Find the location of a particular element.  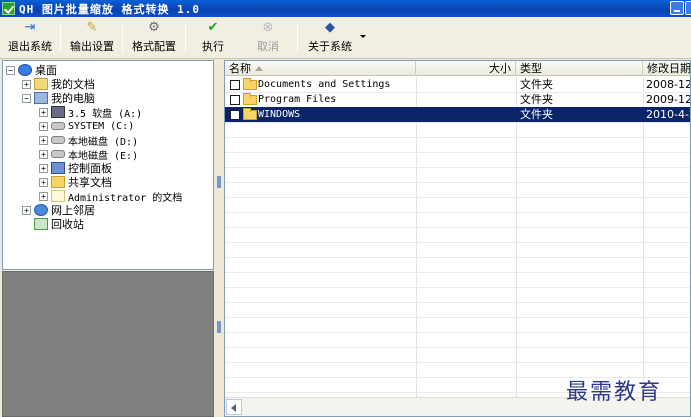

run-check-icon: ✔ is located at coordinates (213, 27).